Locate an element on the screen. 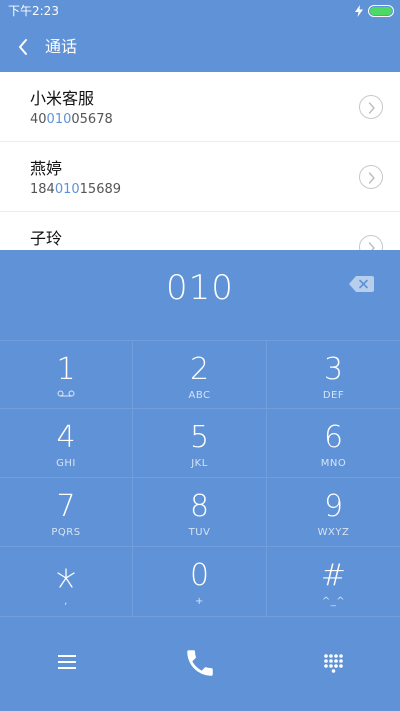 Image resolution: width=400 pixels, height=711 pixels. key-digit: 0 is located at coordinates (199, 575).